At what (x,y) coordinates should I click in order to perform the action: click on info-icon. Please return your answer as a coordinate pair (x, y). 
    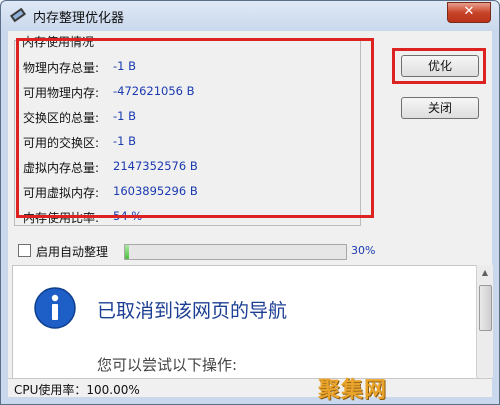
    Looking at the image, I should click on (55, 308).